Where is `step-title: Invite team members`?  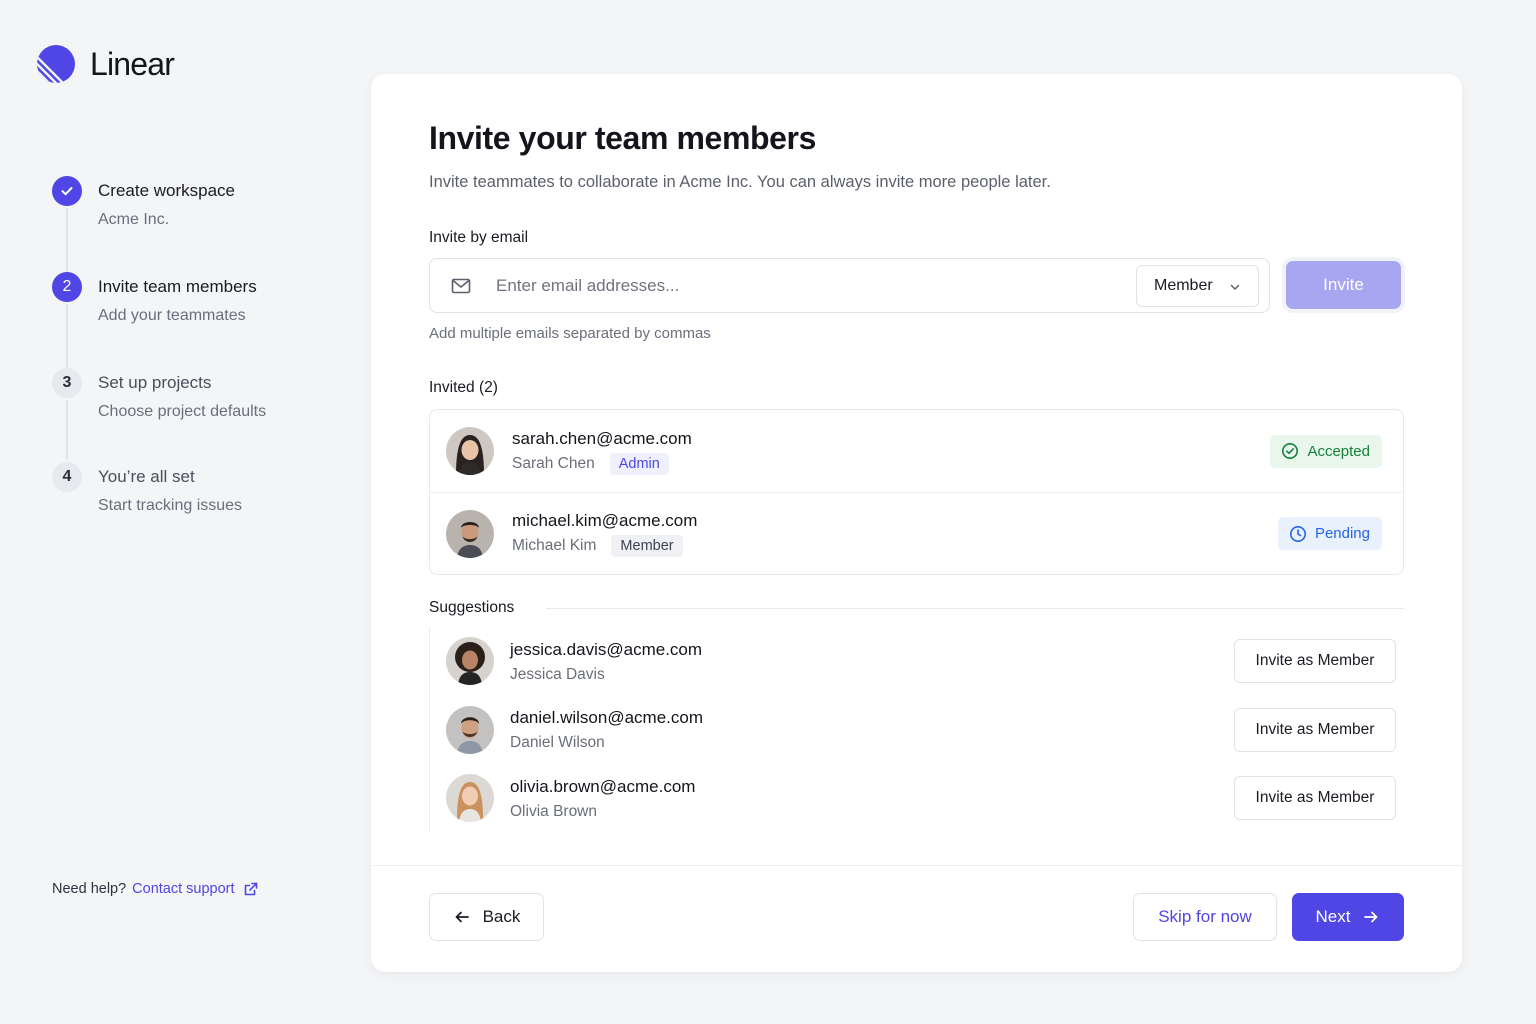
step-title: Invite team members is located at coordinates (177, 286).